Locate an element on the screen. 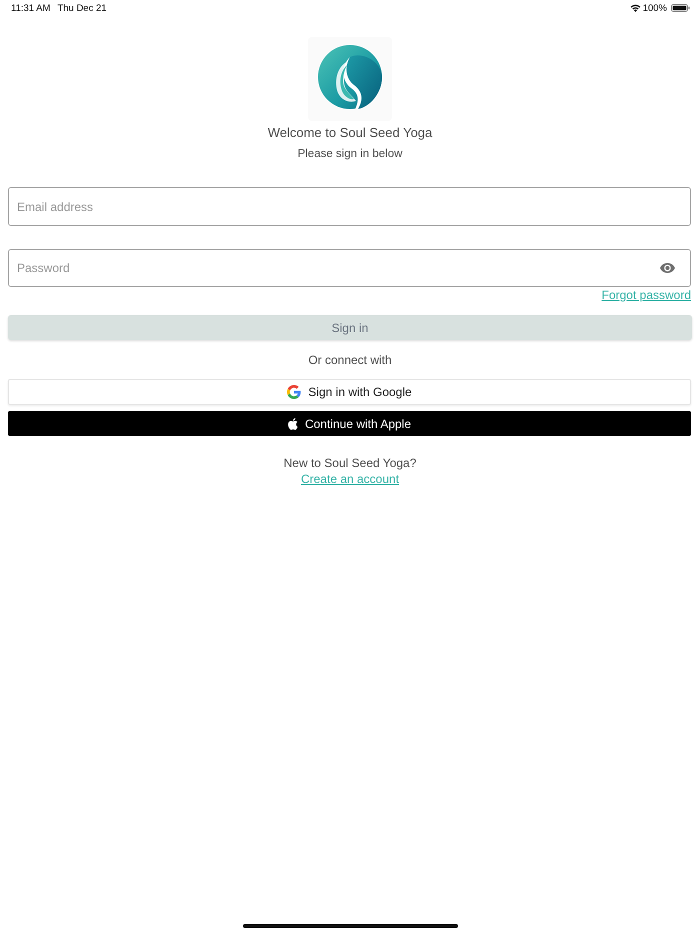  wifi-icon is located at coordinates (635, 8).